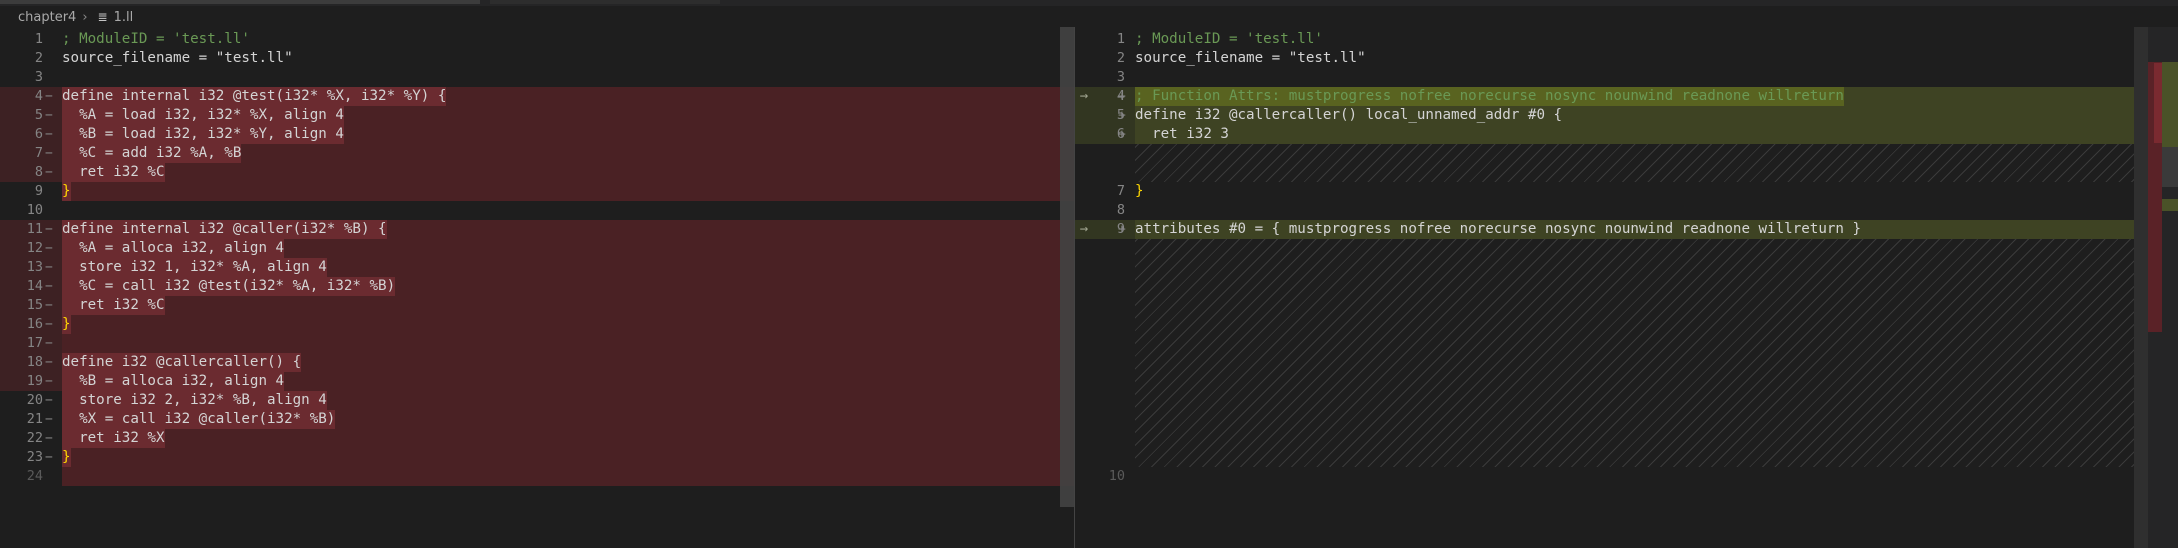 The image size is (2178, 548). What do you see at coordinates (34, 305) in the screenshot?
I see `line-number: 15` at bounding box center [34, 305].